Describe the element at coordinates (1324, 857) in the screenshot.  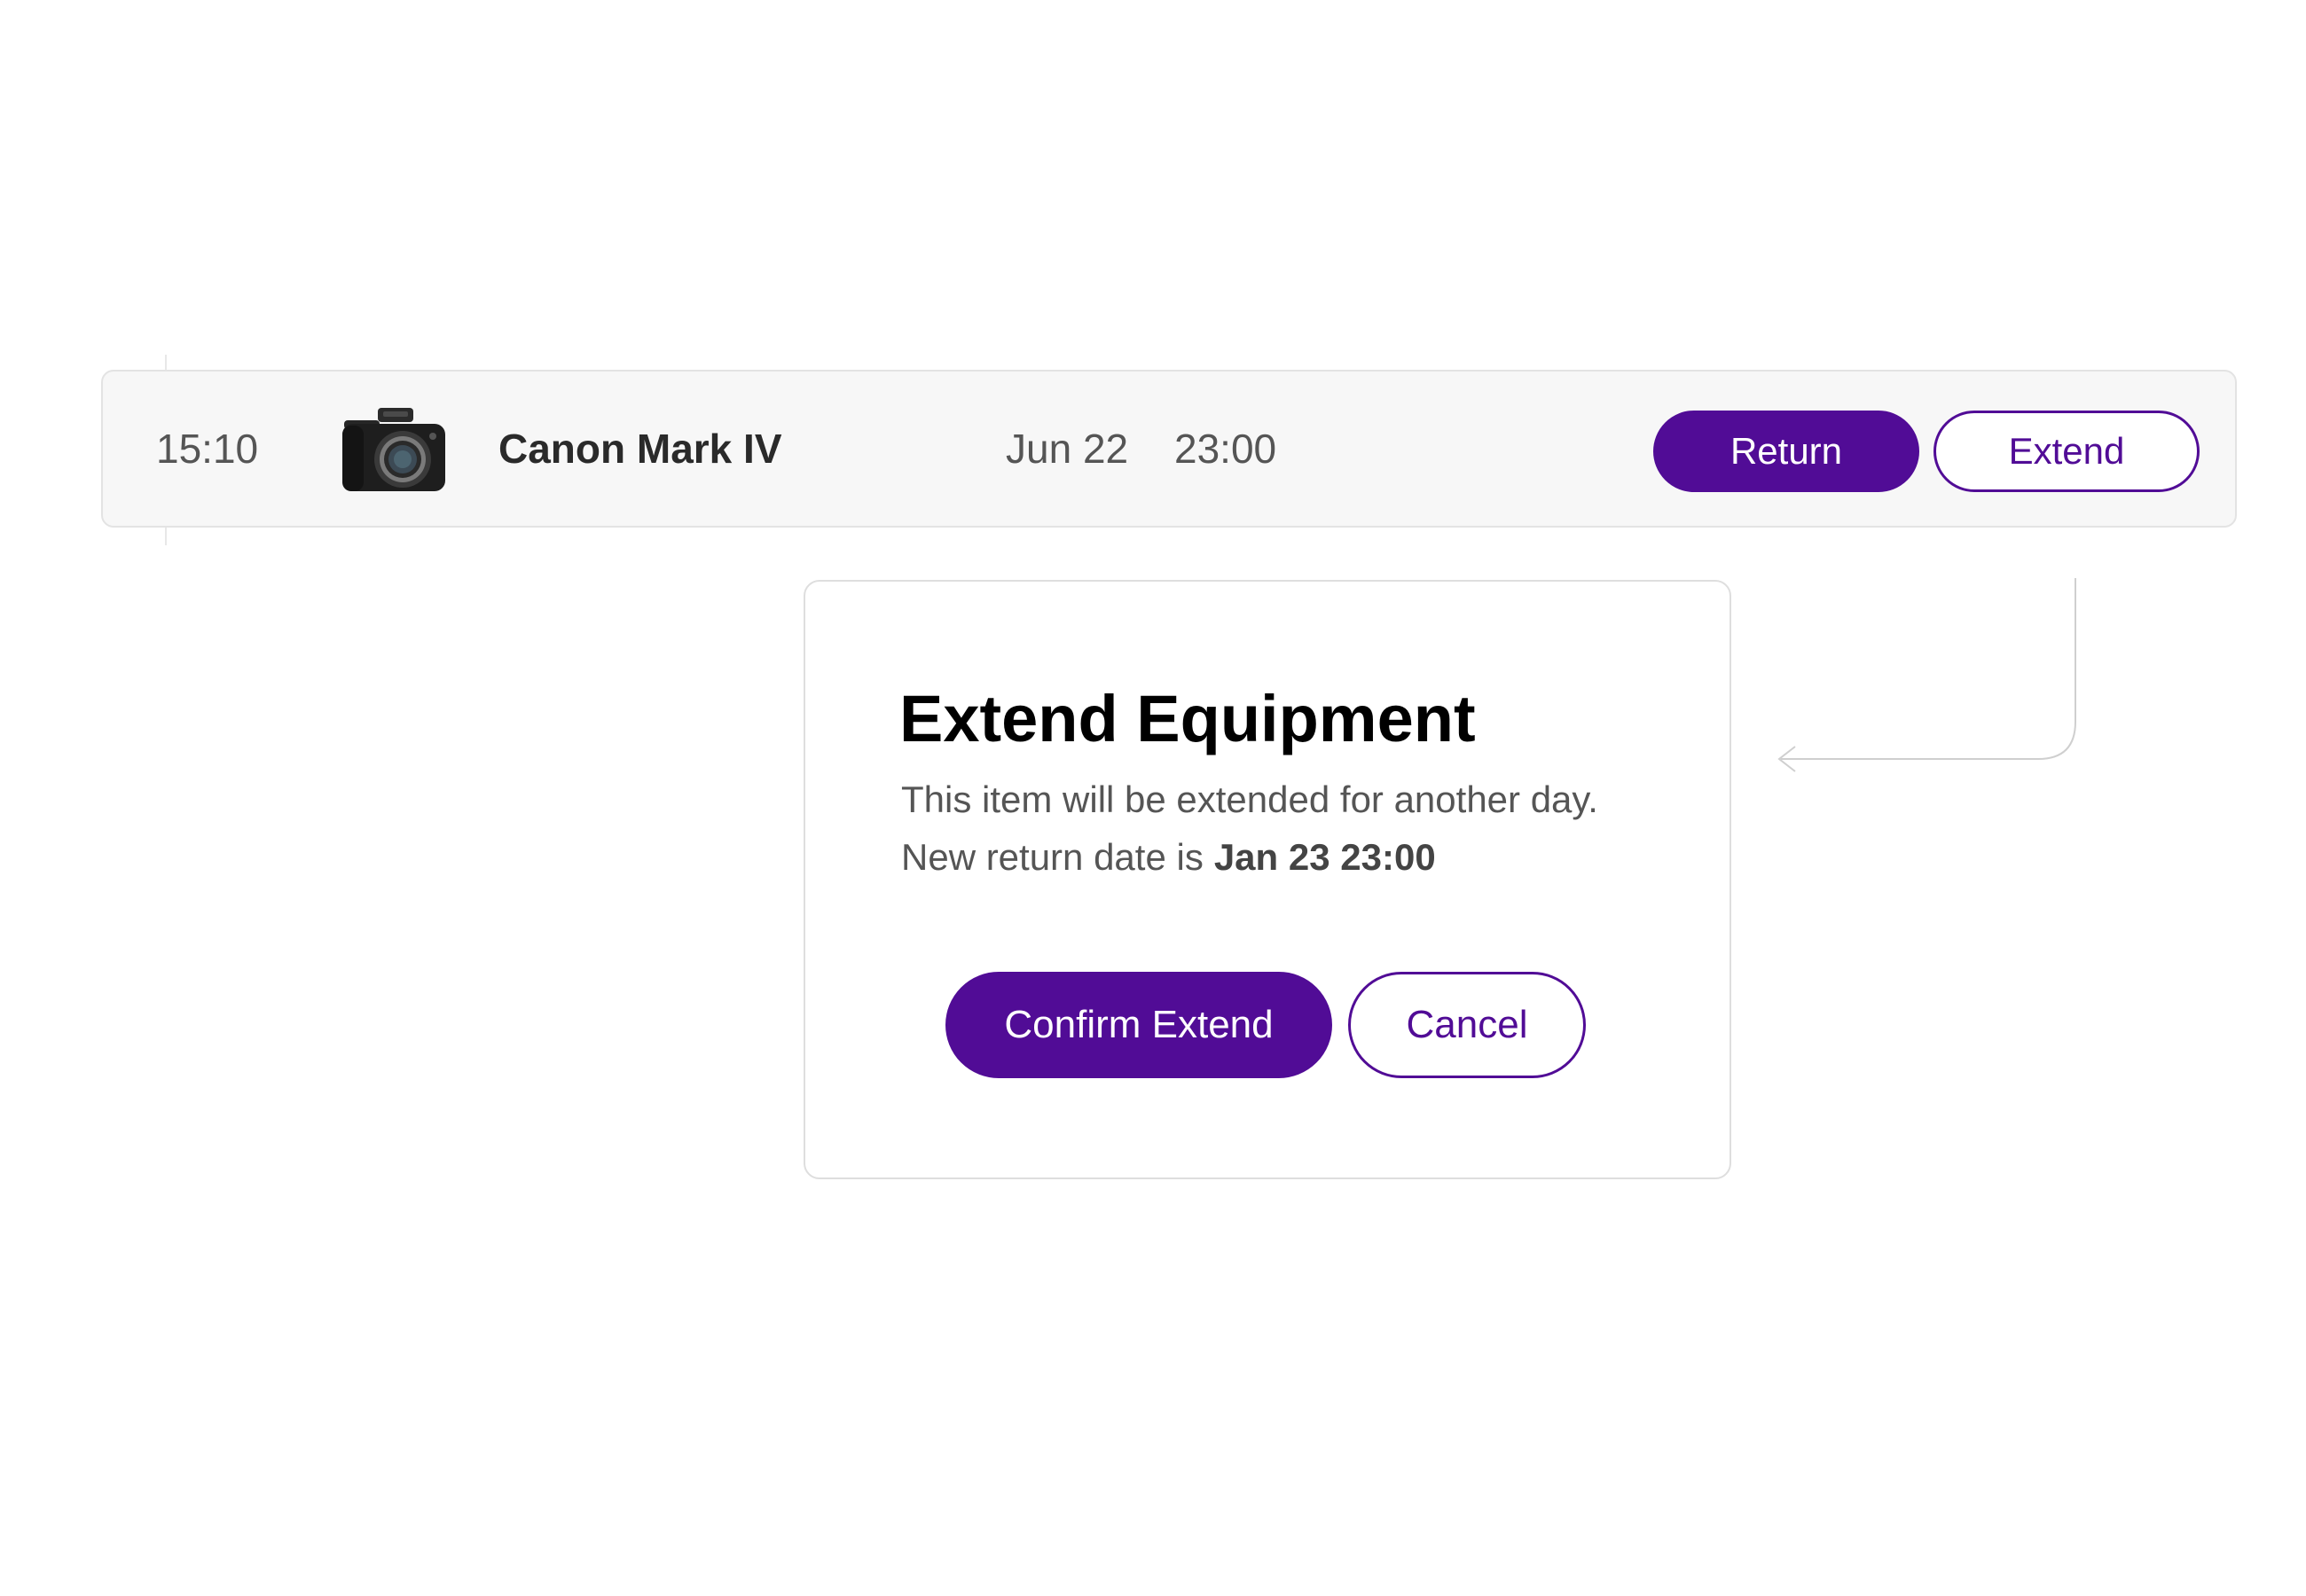
I see `new-return-date-value: Jan 23 23:00` at that location.